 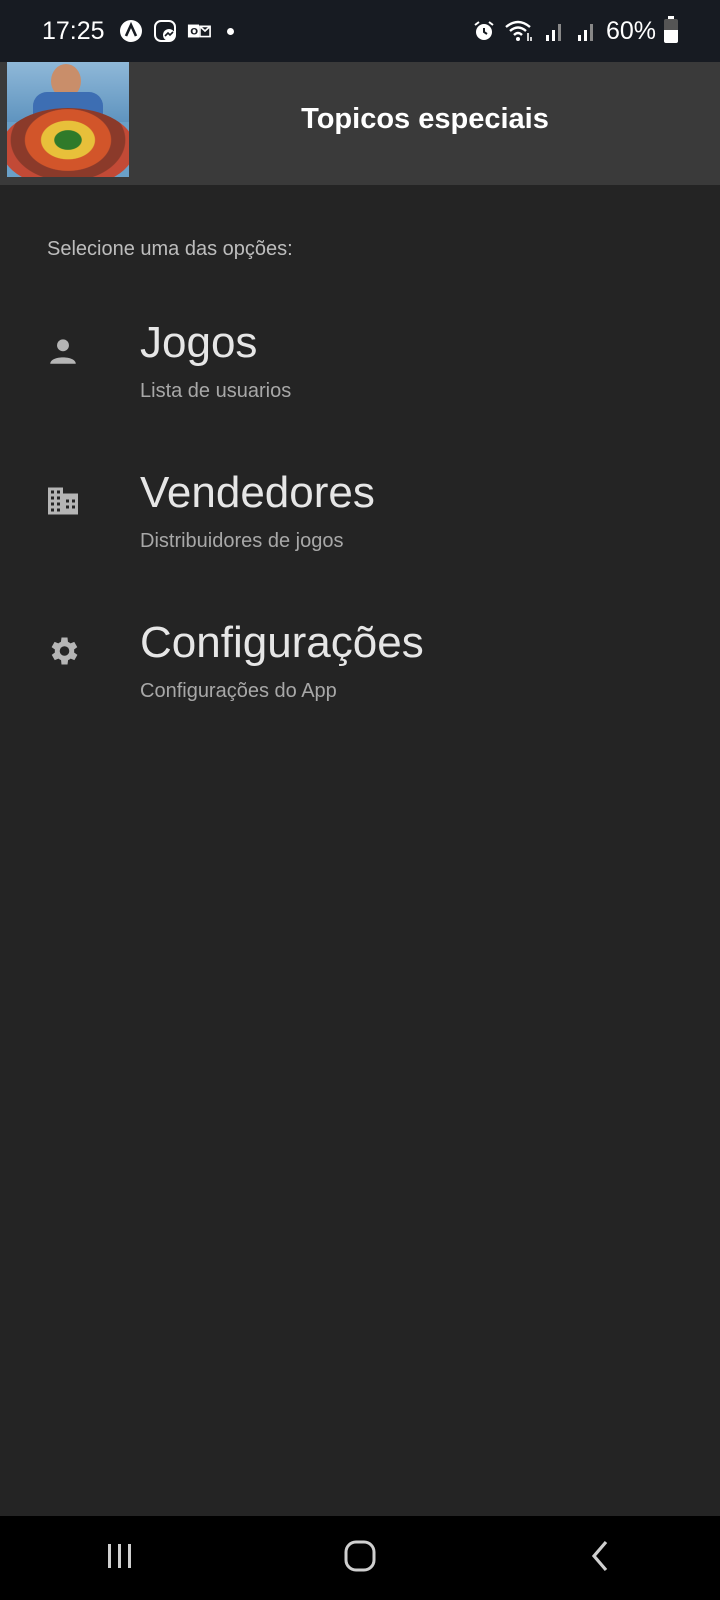 What do you see at coordinates (199, 342) in the screenshot?
I see `menu-item-title: Jogos` at bounding box center [199, 342].